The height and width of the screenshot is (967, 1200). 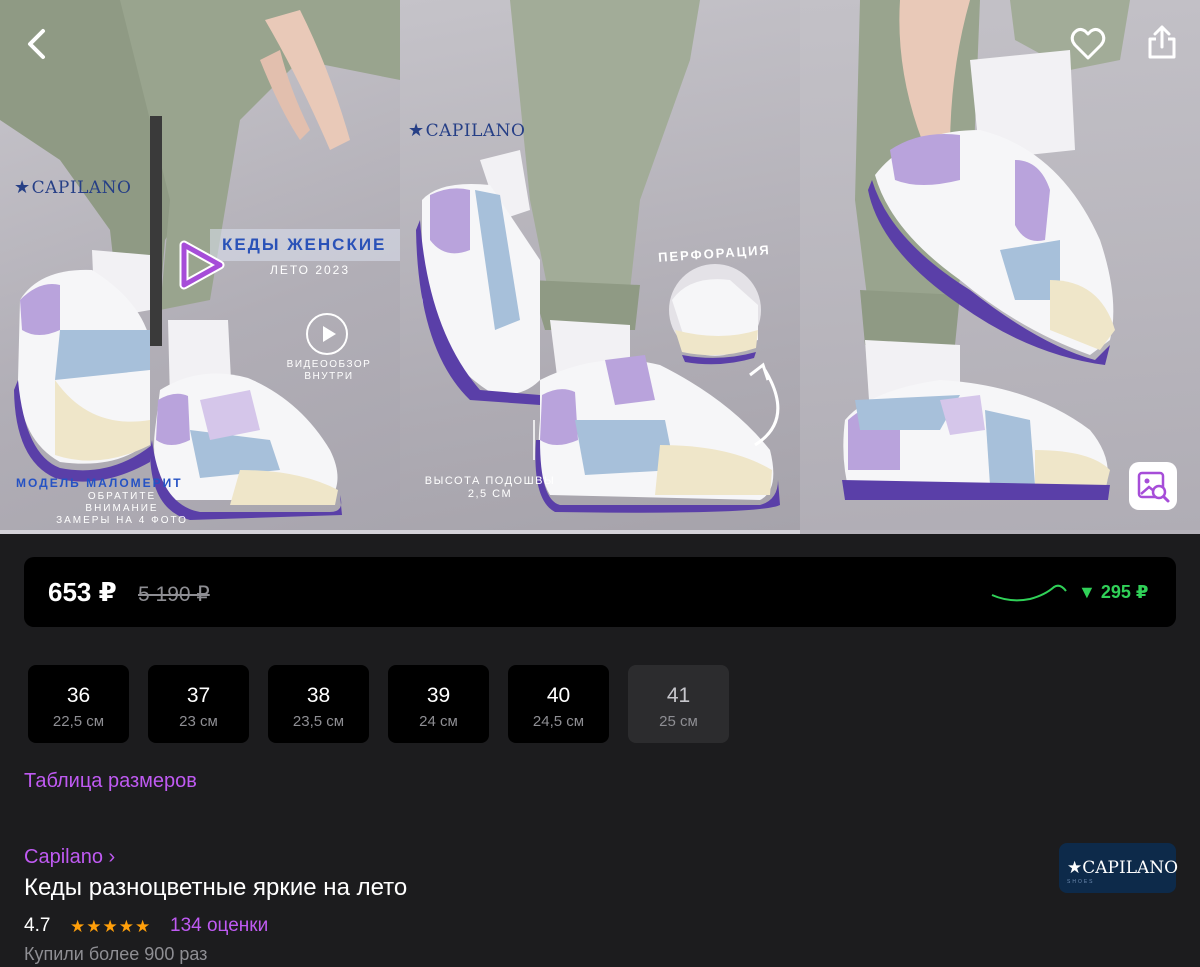 I want to click on size-length: 23 см, so click(x=198, y=721).